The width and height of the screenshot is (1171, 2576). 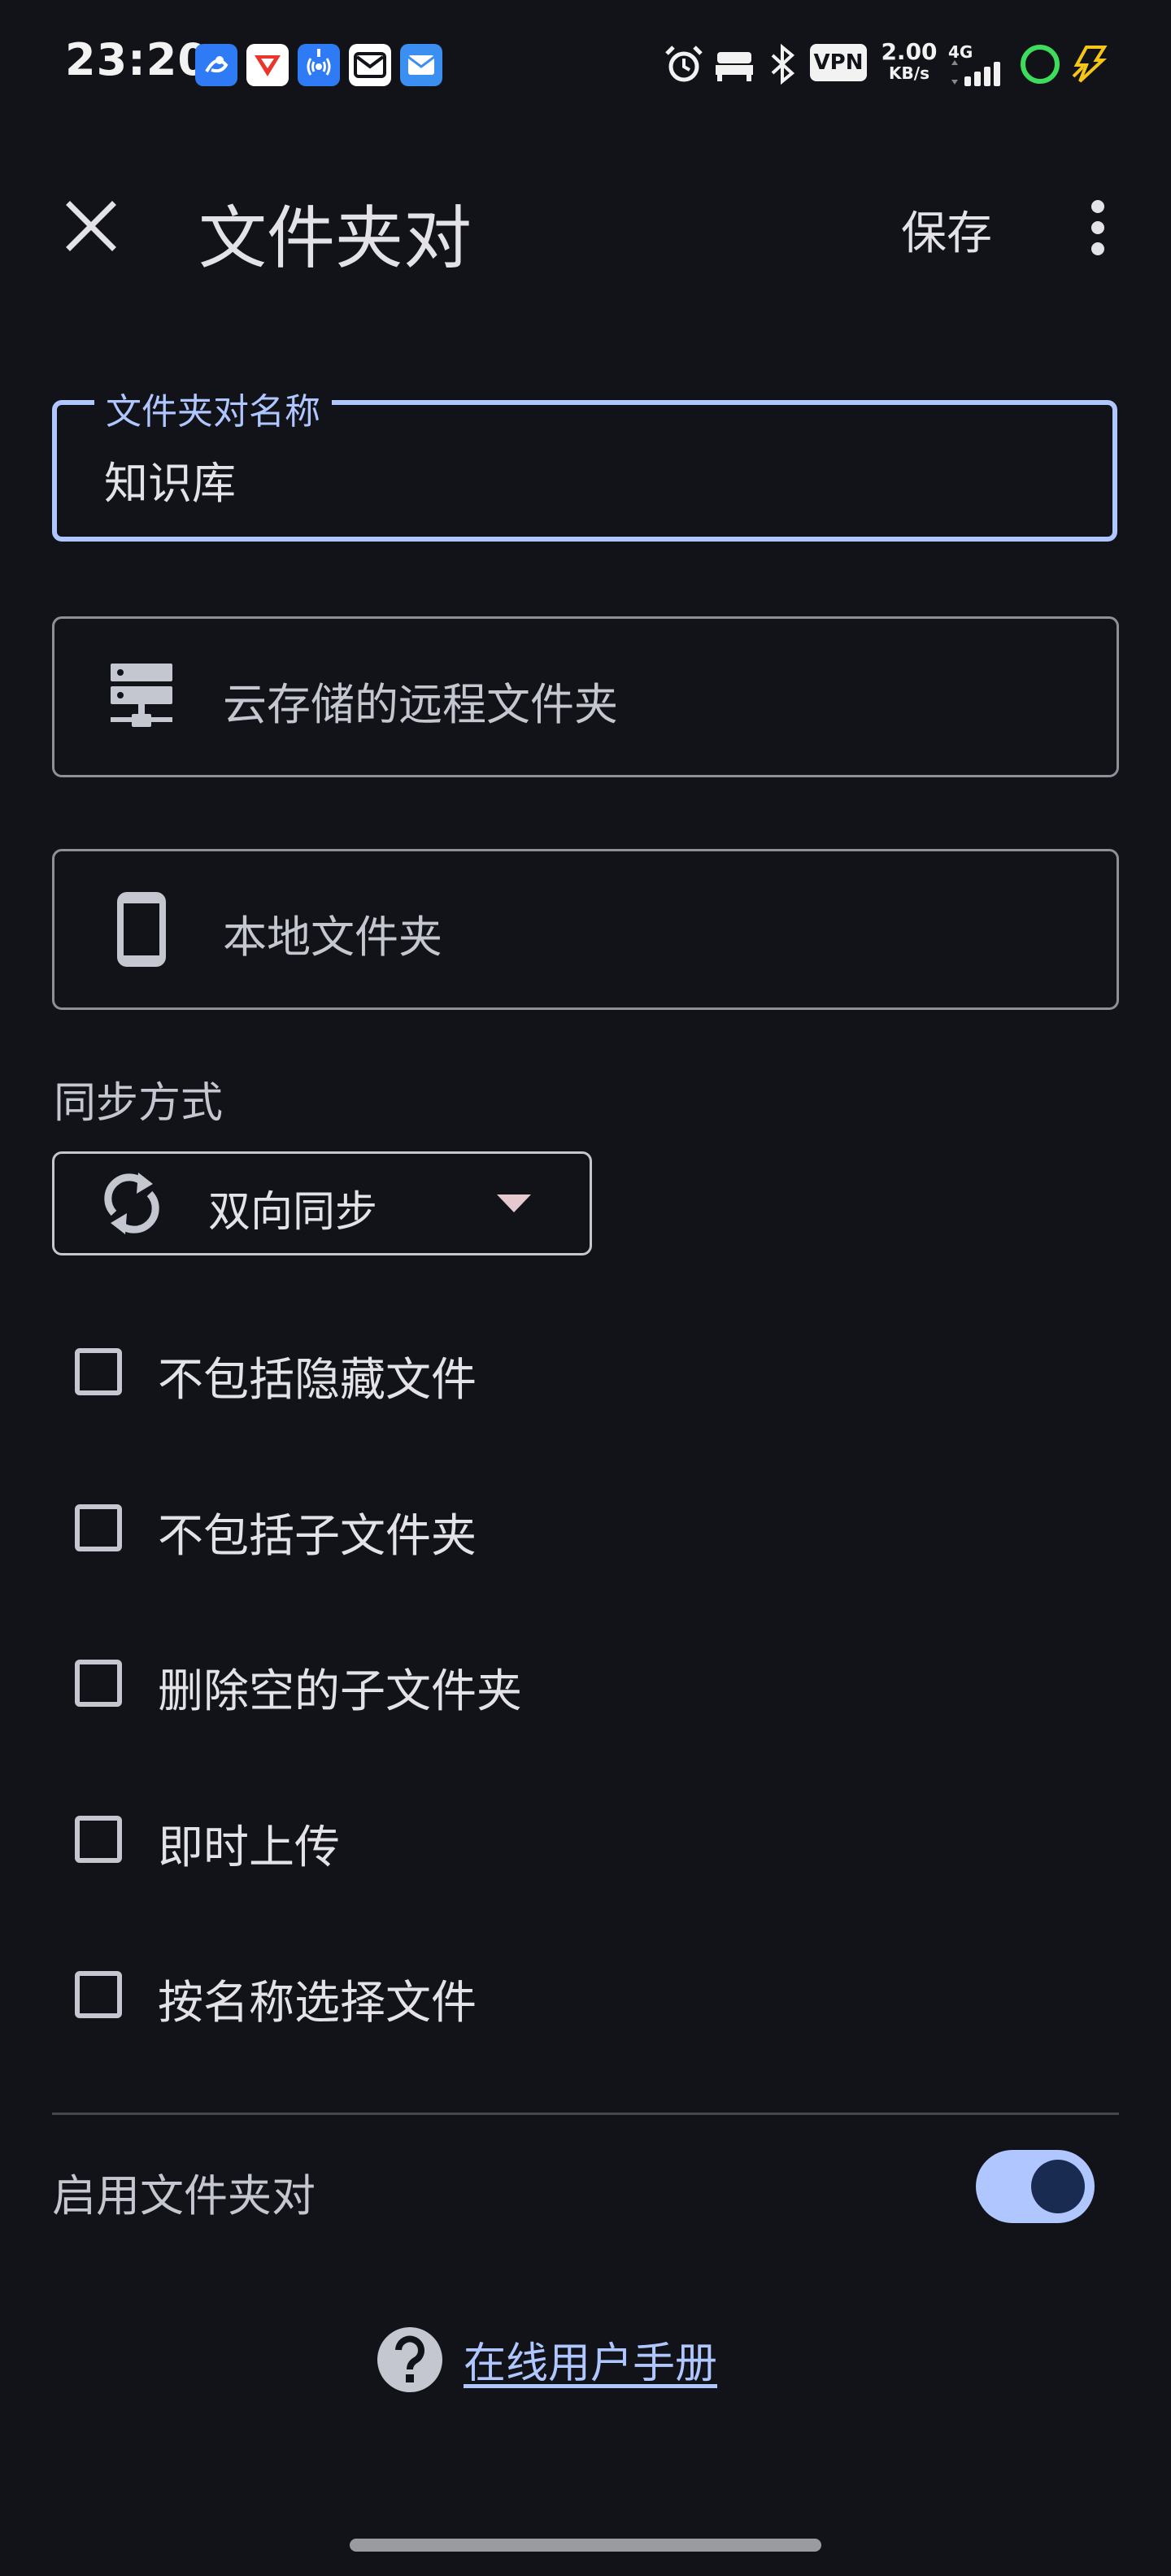 I want to click on option-exclude-hidden-files: 不包括隐藏文件, so click(x=478, y=1374).